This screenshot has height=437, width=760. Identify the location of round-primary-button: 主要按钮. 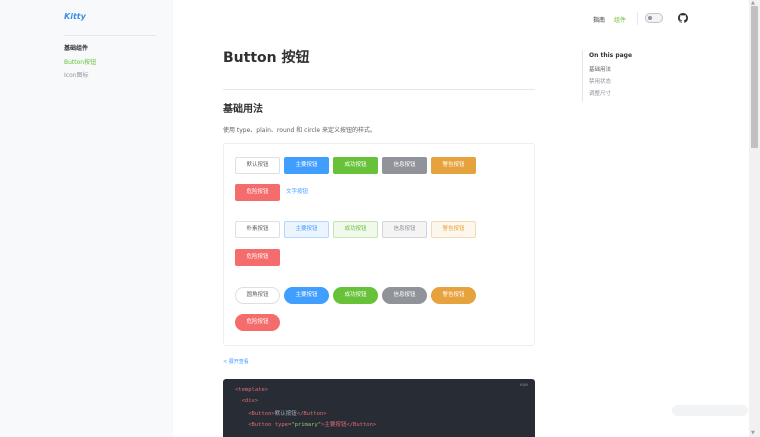
(306, 295).